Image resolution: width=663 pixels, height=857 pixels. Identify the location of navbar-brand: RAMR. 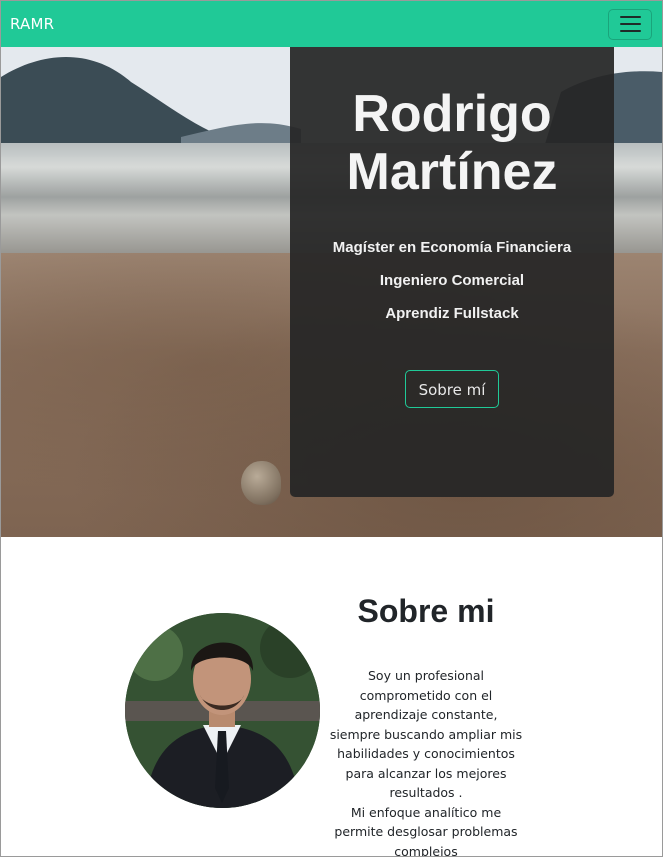
(32, 24).